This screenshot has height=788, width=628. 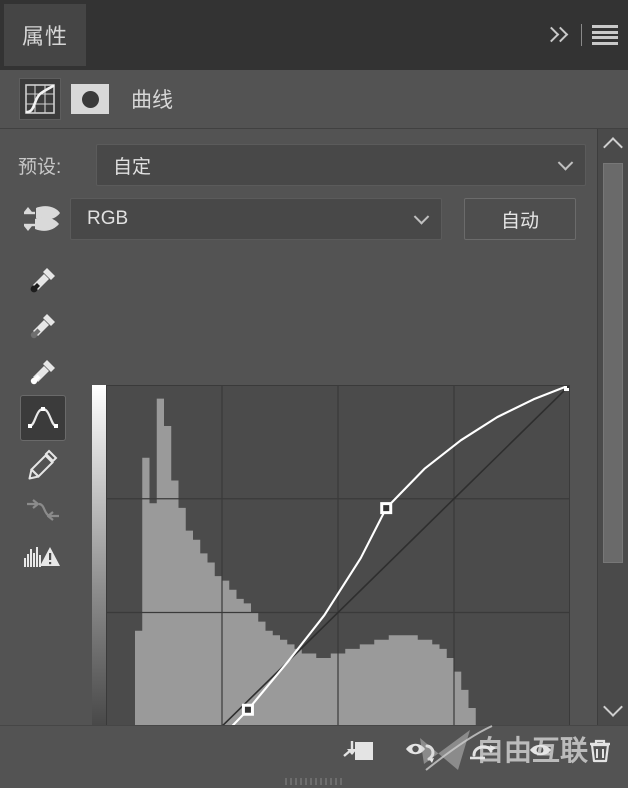 What do you see at coordinates (40, 167) in the screenshot?
I see `preset-label: 预设:` at bounding box center [40, 167].